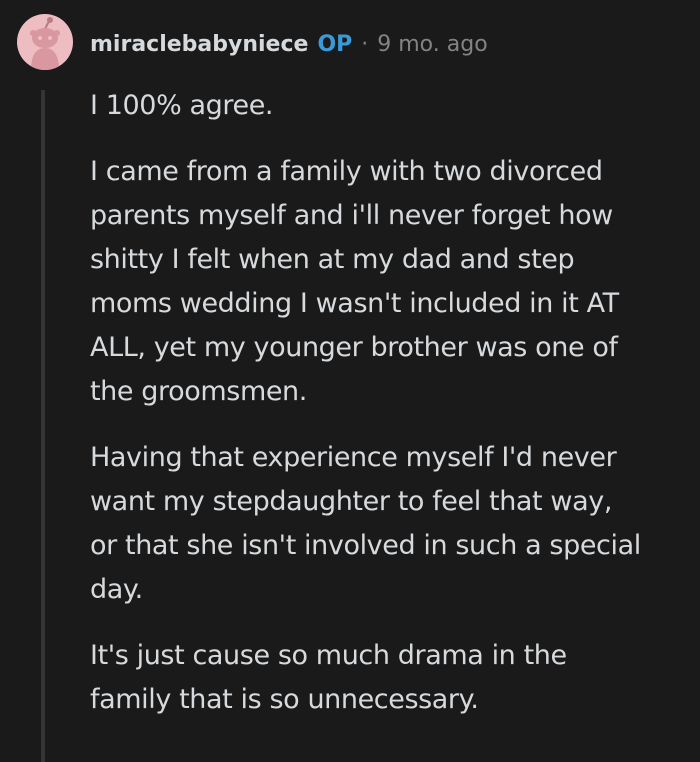 The width and height of the screenshot is (700, 762). What do you see at coordinates (182, 105) in the screenshot?
I see `comment-paragraph: I 100% agree.` at bounding box center [182, 105].